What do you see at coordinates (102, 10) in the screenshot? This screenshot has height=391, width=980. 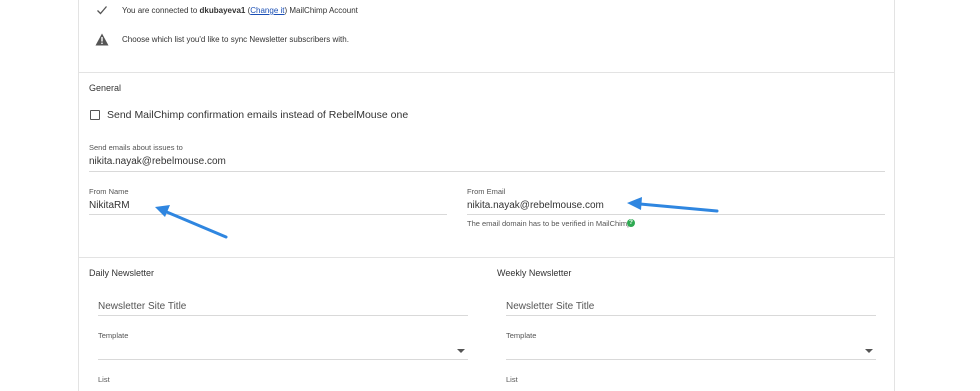 I see `checkmark-icon` at bounding box center [102, 10].